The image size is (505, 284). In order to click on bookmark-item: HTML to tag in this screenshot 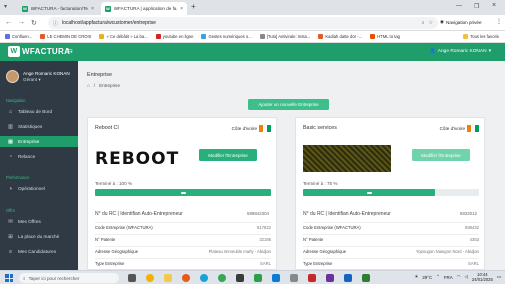, I will do `click(385, 36)`.